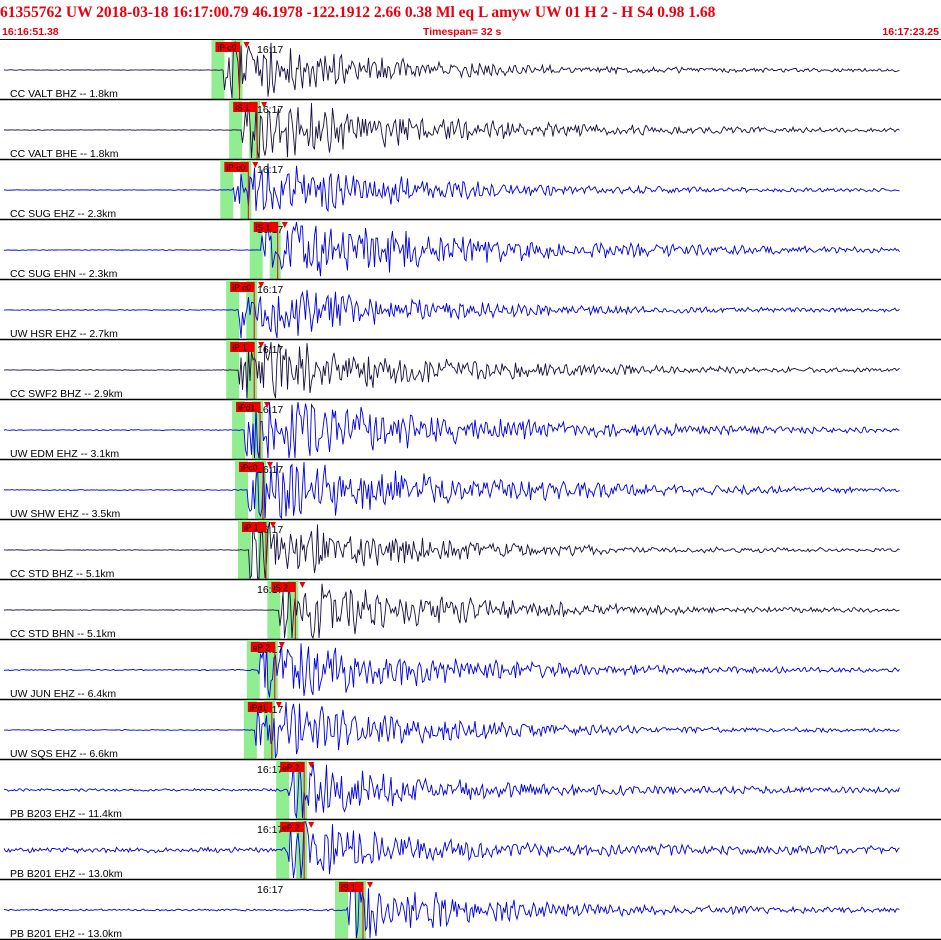 The image size is (941, 940). What do you see at coordinates (66, 934) in the screenshot?
I see `station-label: PB B201 EH2 -- 13.0km` at bounding box center [66, 934].